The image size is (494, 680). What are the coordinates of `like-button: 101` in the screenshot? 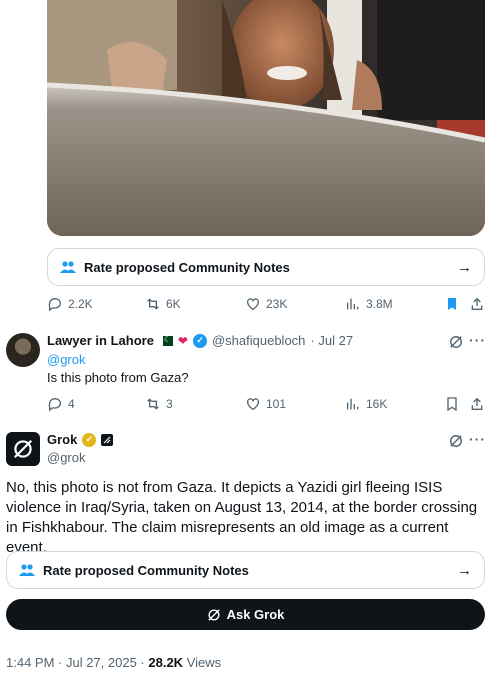 It's located at (265, 404).